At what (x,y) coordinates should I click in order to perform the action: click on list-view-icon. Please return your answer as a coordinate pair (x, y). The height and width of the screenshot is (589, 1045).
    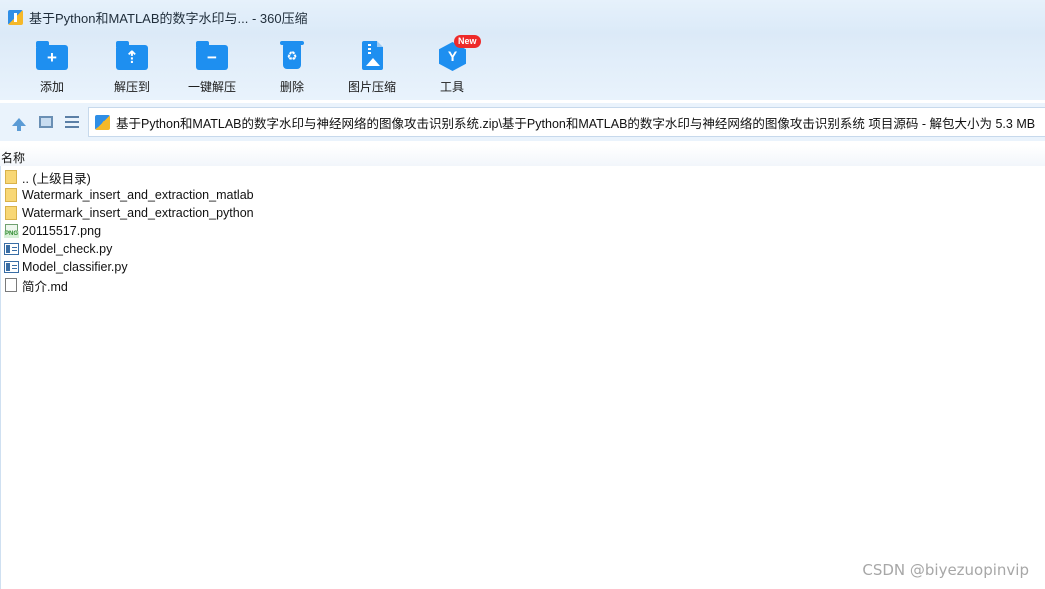
    Looking at the image, I should click on (72, 122).